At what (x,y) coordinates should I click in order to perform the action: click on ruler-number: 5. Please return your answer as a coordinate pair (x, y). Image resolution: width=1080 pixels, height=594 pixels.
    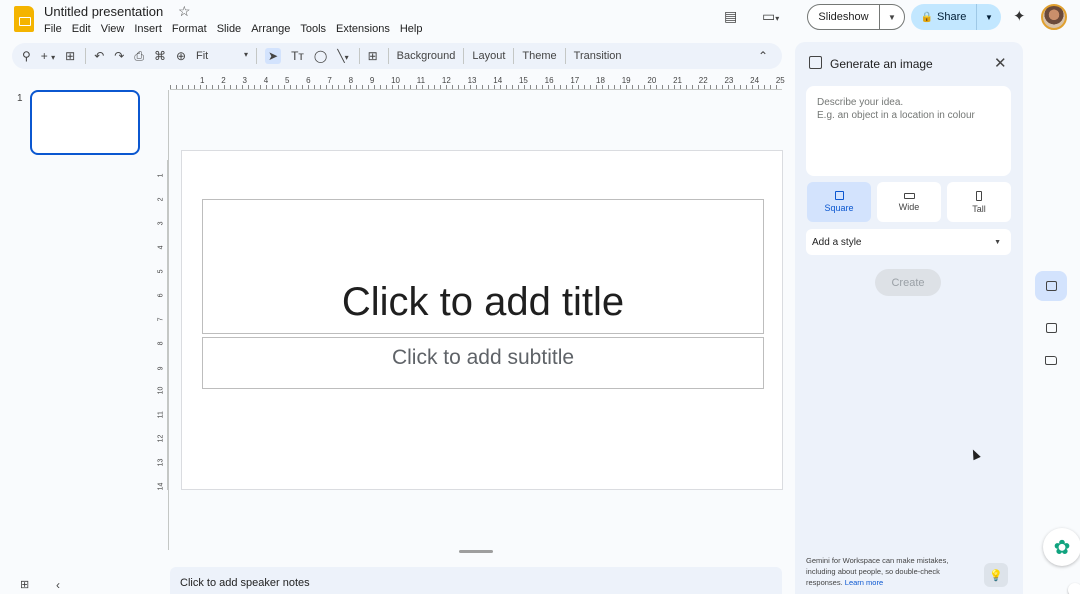
    Looking at the image, I should click on (161, 271).